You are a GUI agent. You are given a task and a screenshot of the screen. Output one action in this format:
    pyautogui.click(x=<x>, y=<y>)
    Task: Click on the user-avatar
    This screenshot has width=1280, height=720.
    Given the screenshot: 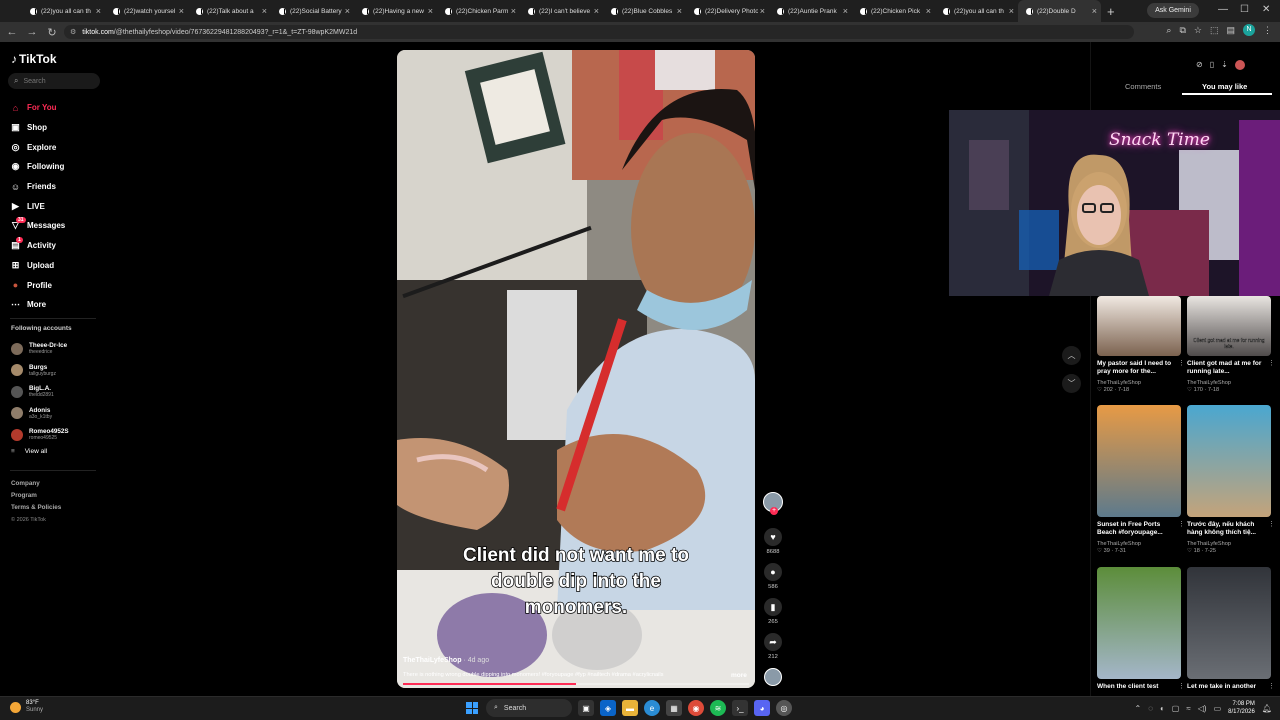 What is the action you would take?
    pyautogui.click(x=1239, y=65)
    